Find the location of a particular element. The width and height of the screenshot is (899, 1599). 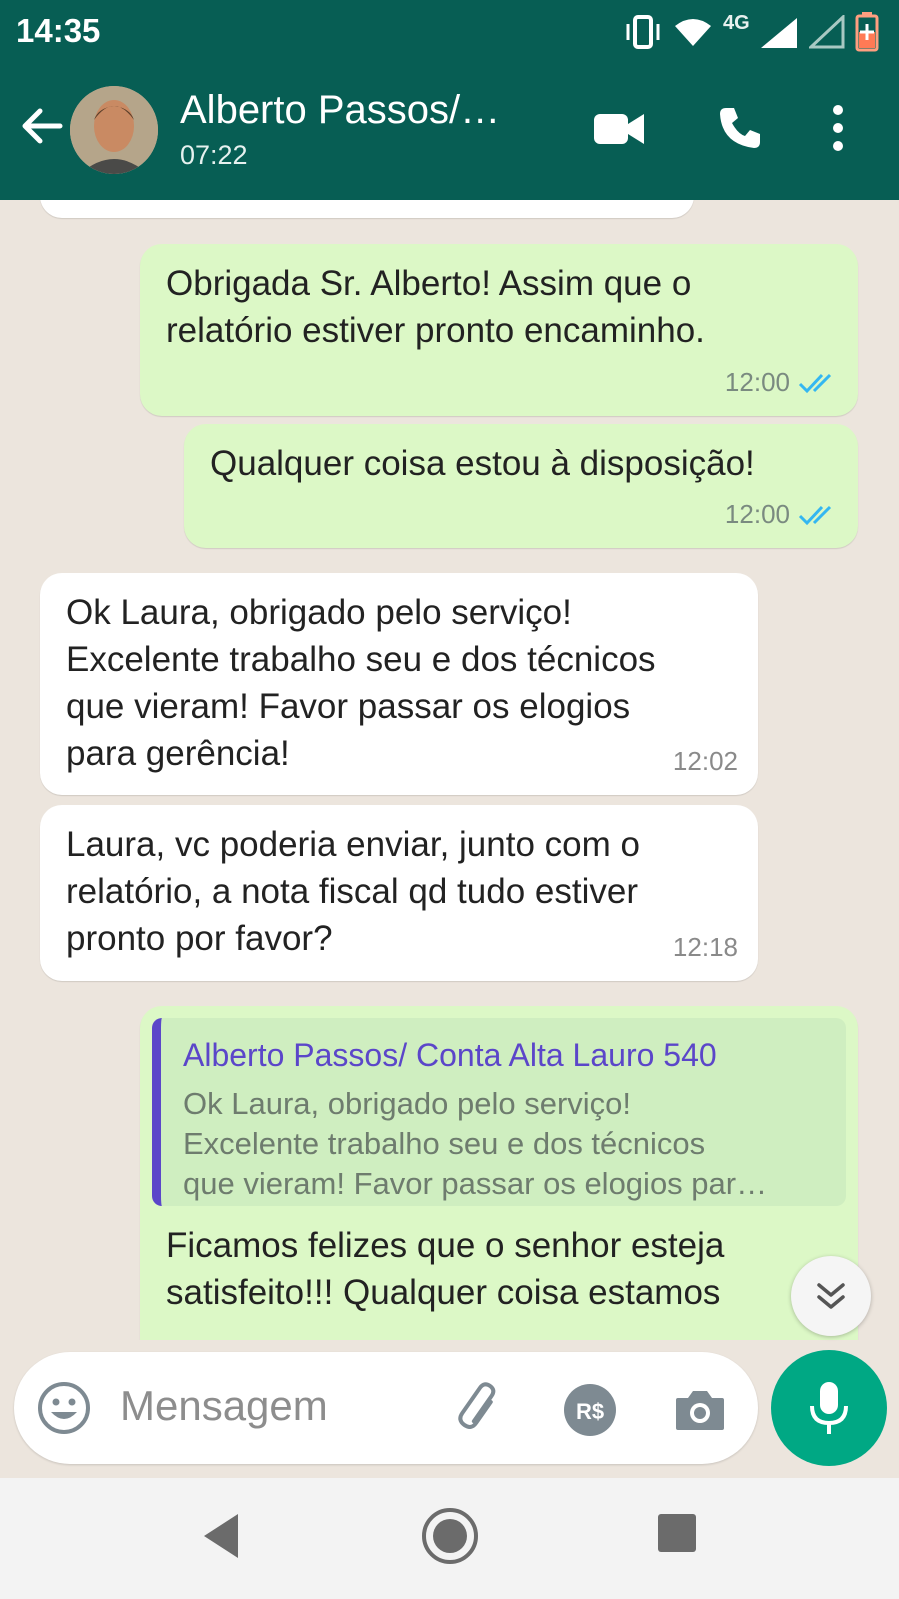

vibrate-icon is located at coordinates (643, 32).